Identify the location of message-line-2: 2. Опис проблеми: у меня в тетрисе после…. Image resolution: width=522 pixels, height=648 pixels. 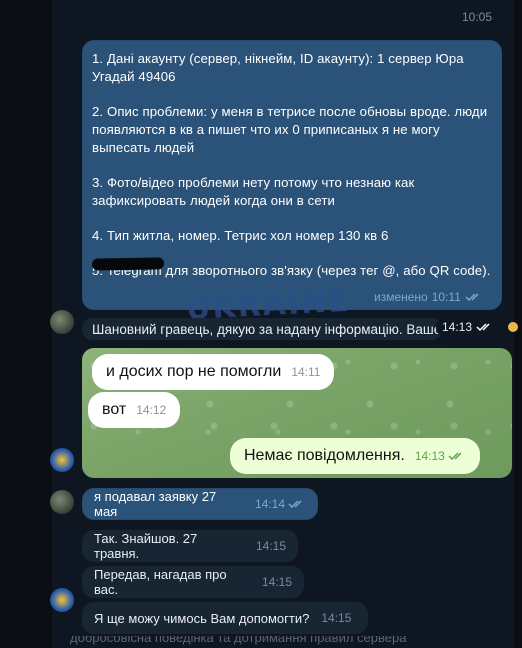
(290, 129).